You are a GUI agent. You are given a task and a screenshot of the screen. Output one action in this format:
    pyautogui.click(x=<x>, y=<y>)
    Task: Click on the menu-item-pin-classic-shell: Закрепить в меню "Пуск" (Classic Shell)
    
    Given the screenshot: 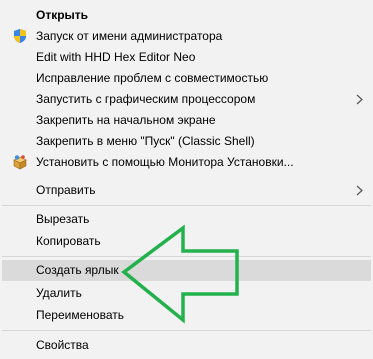 What is the action you would take?
    pyautogui.click(x=186, y=141)
    